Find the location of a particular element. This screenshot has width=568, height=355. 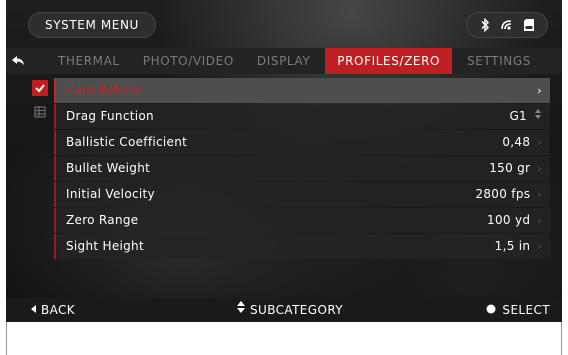

frame-border-left is located at coordinates (6, 338).